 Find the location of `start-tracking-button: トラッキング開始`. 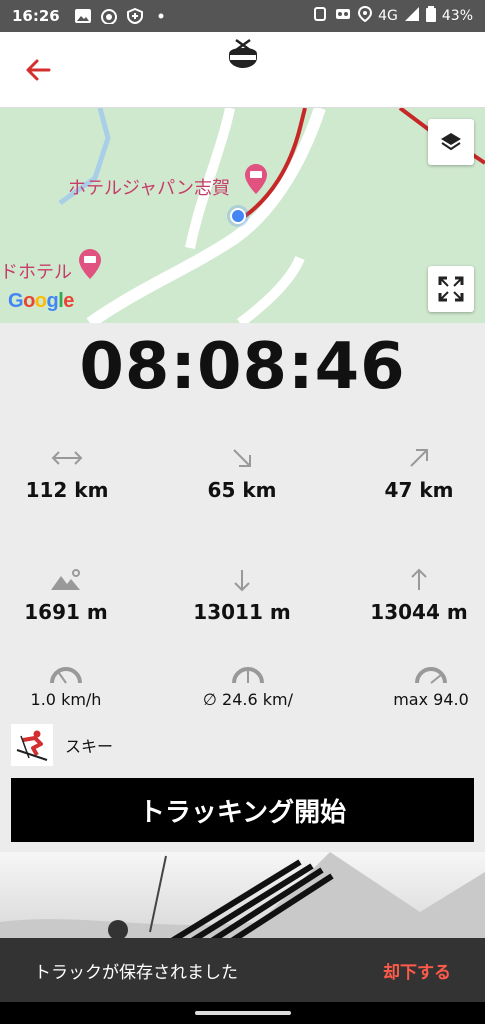

start-tracking-button: トラッキング開始 is located at coordinates (242, 810).